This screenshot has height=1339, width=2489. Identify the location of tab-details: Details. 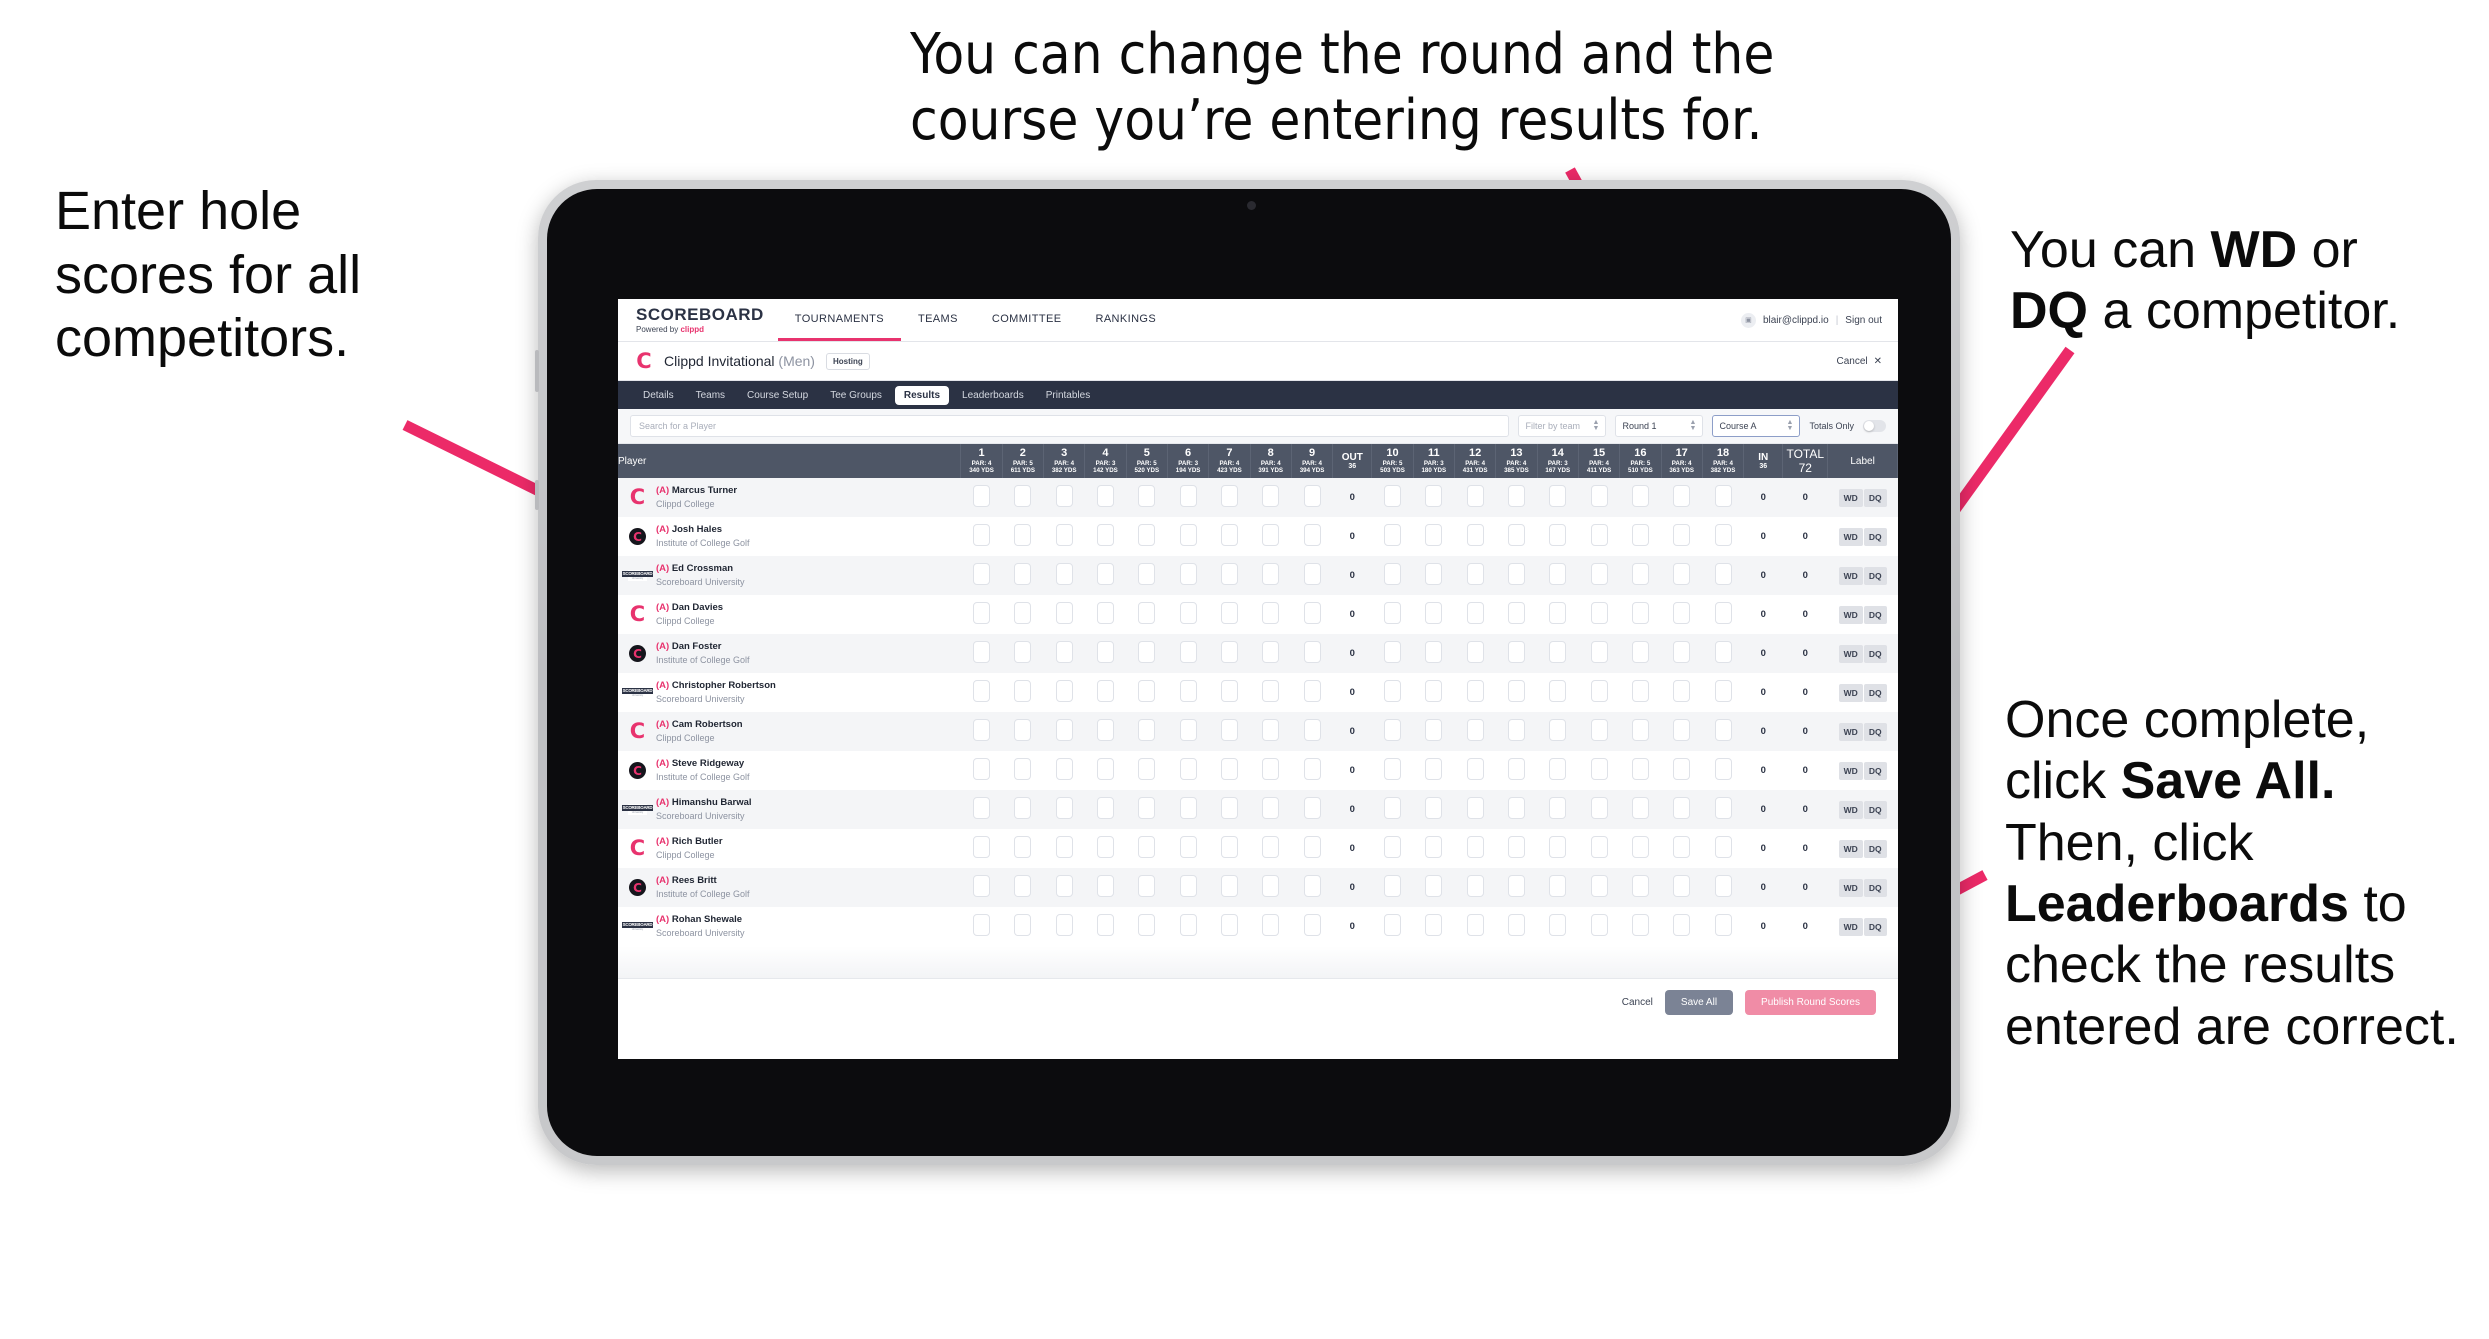
(658, 395).